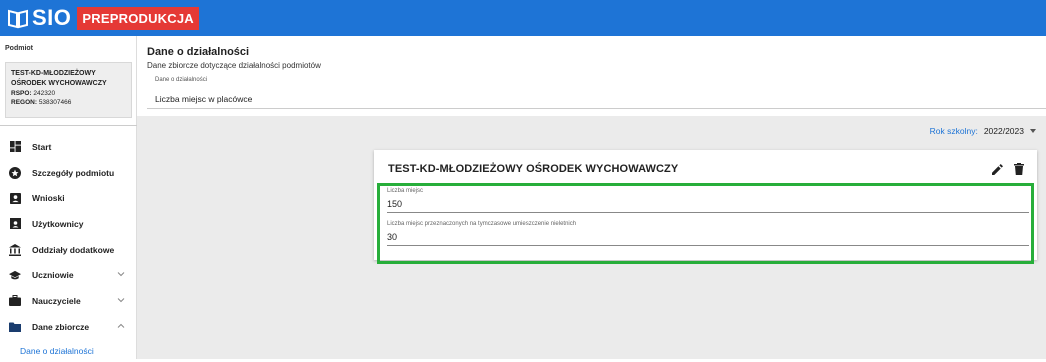  I want to click on dataset-select-label: Dane o działalności, so click(181, 80).